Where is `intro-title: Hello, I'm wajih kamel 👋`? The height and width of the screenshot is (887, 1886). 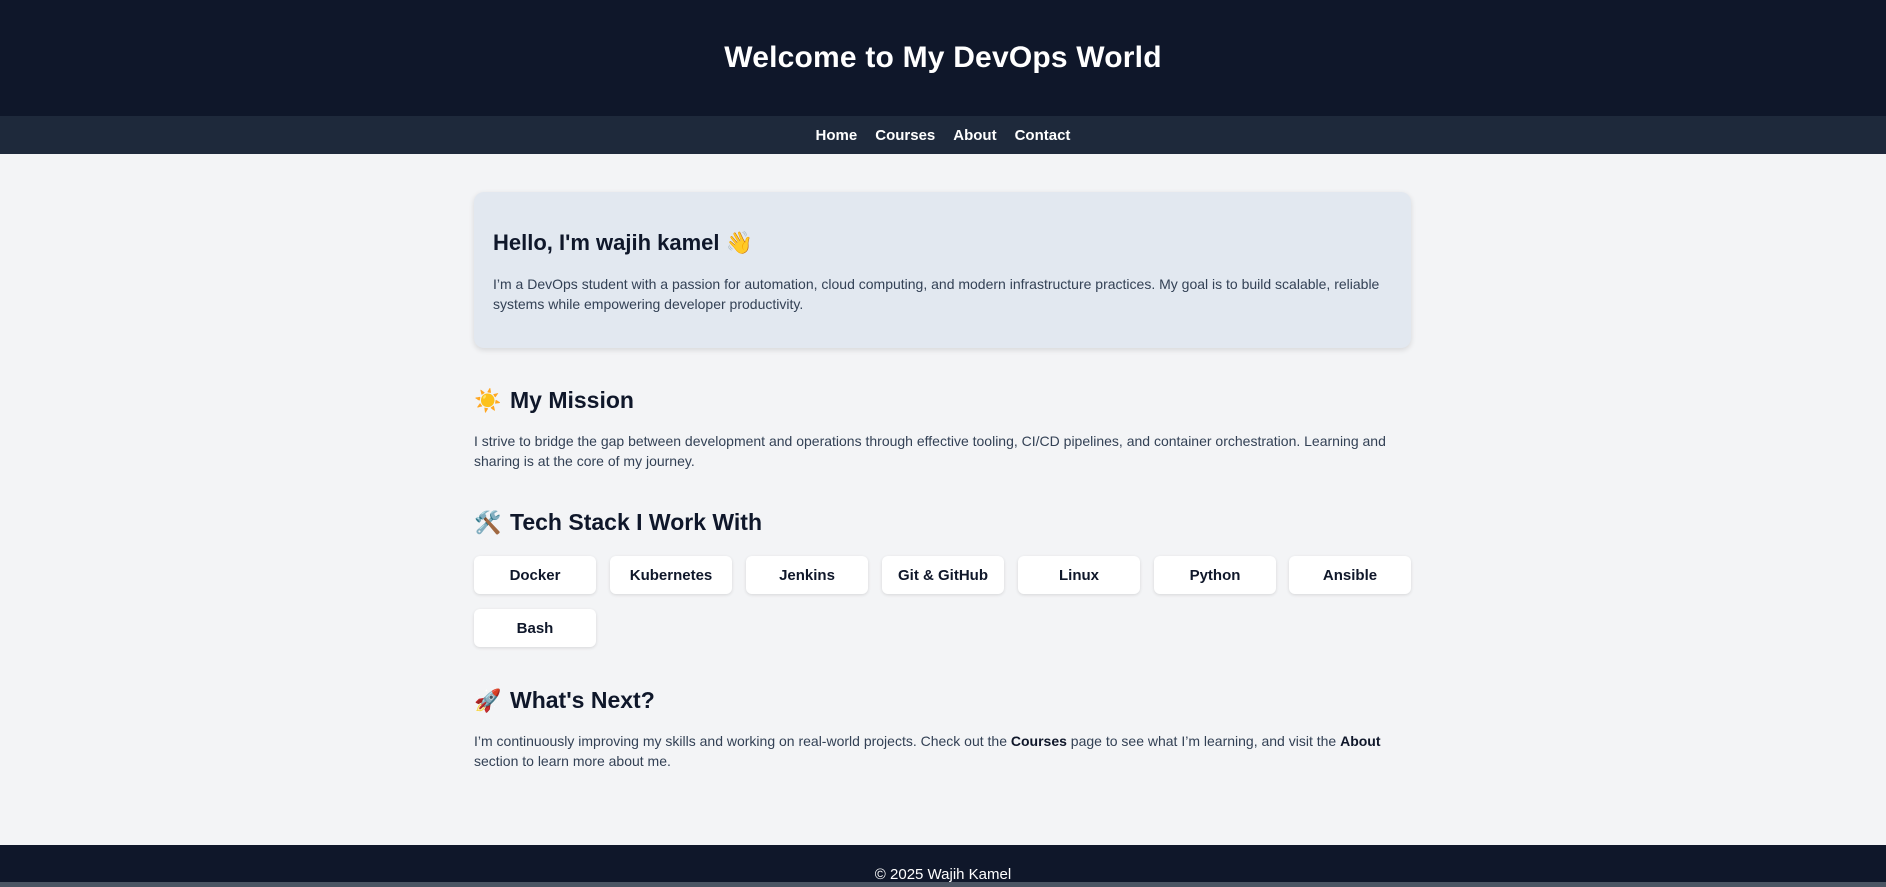
intro-title: Hello, I'm wajih kamel 👋 is located at coordinates (623, 242).